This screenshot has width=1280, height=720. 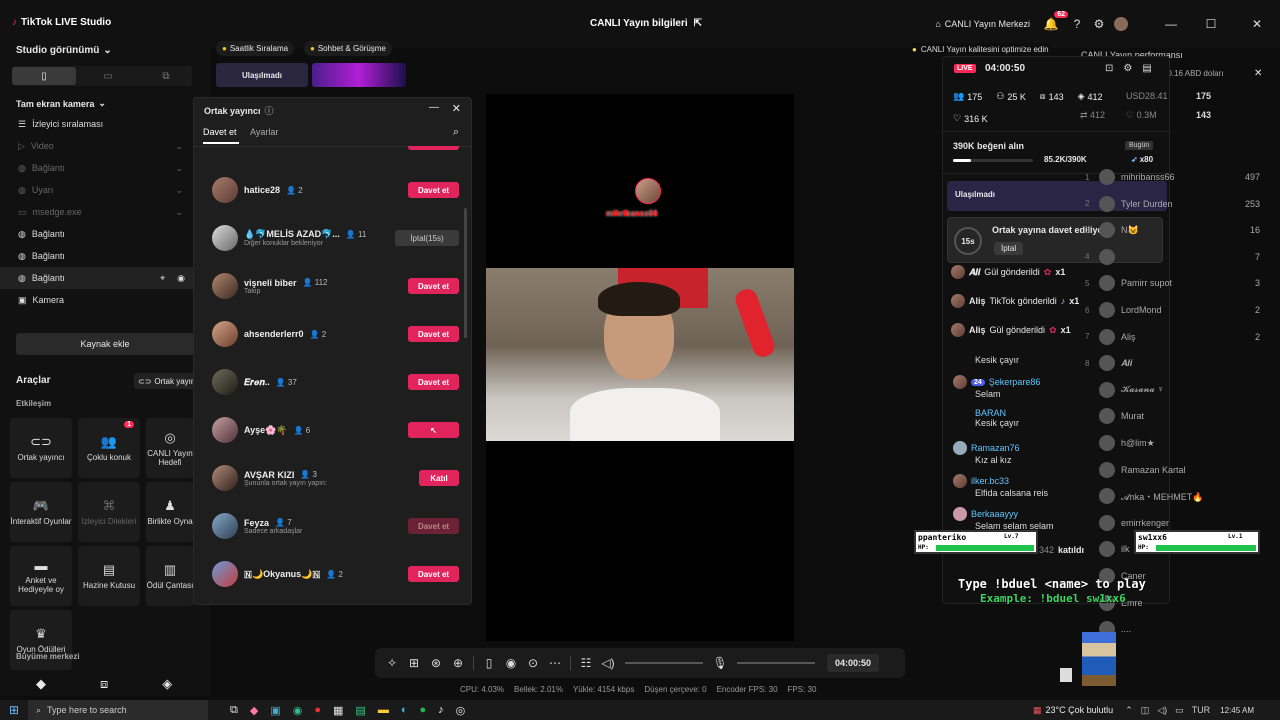 What do you see at coordinates (41, 684) in the screenshot?
I see `shield-icon: ◆` at bounding box center [41, 684].